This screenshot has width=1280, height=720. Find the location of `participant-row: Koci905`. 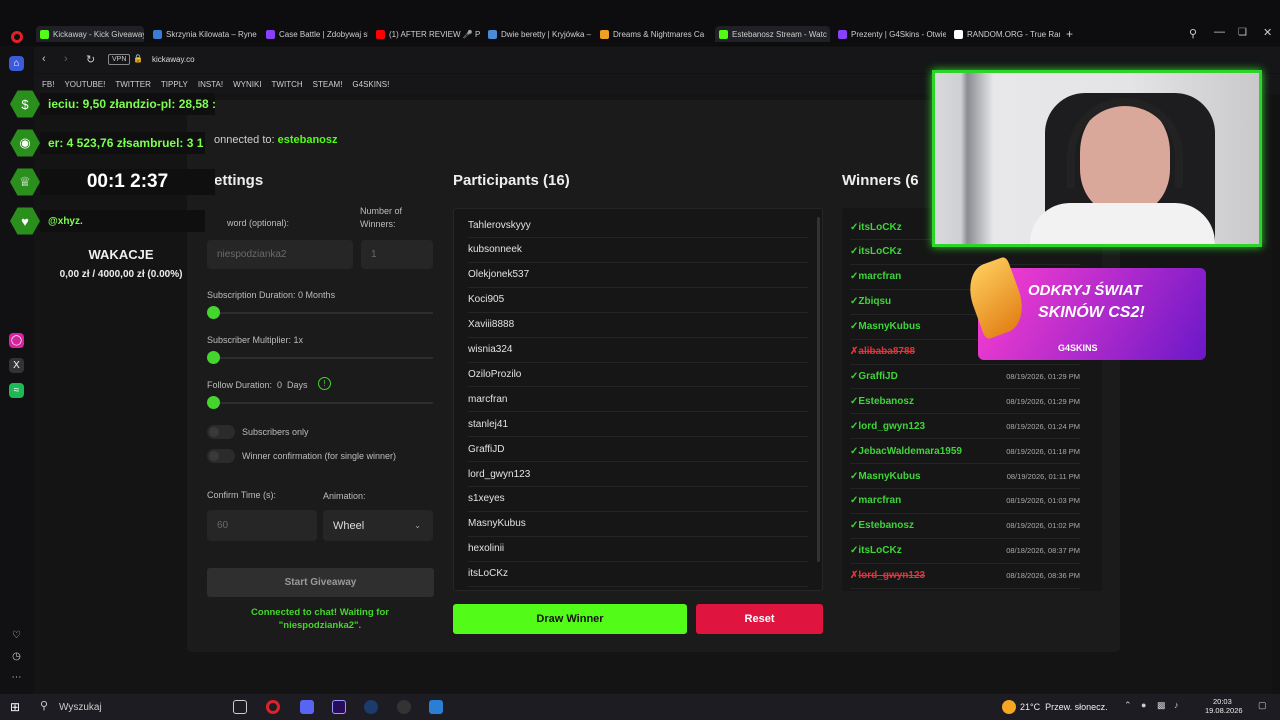

participant-row: Koci905 is located at coordinates (638, 300).